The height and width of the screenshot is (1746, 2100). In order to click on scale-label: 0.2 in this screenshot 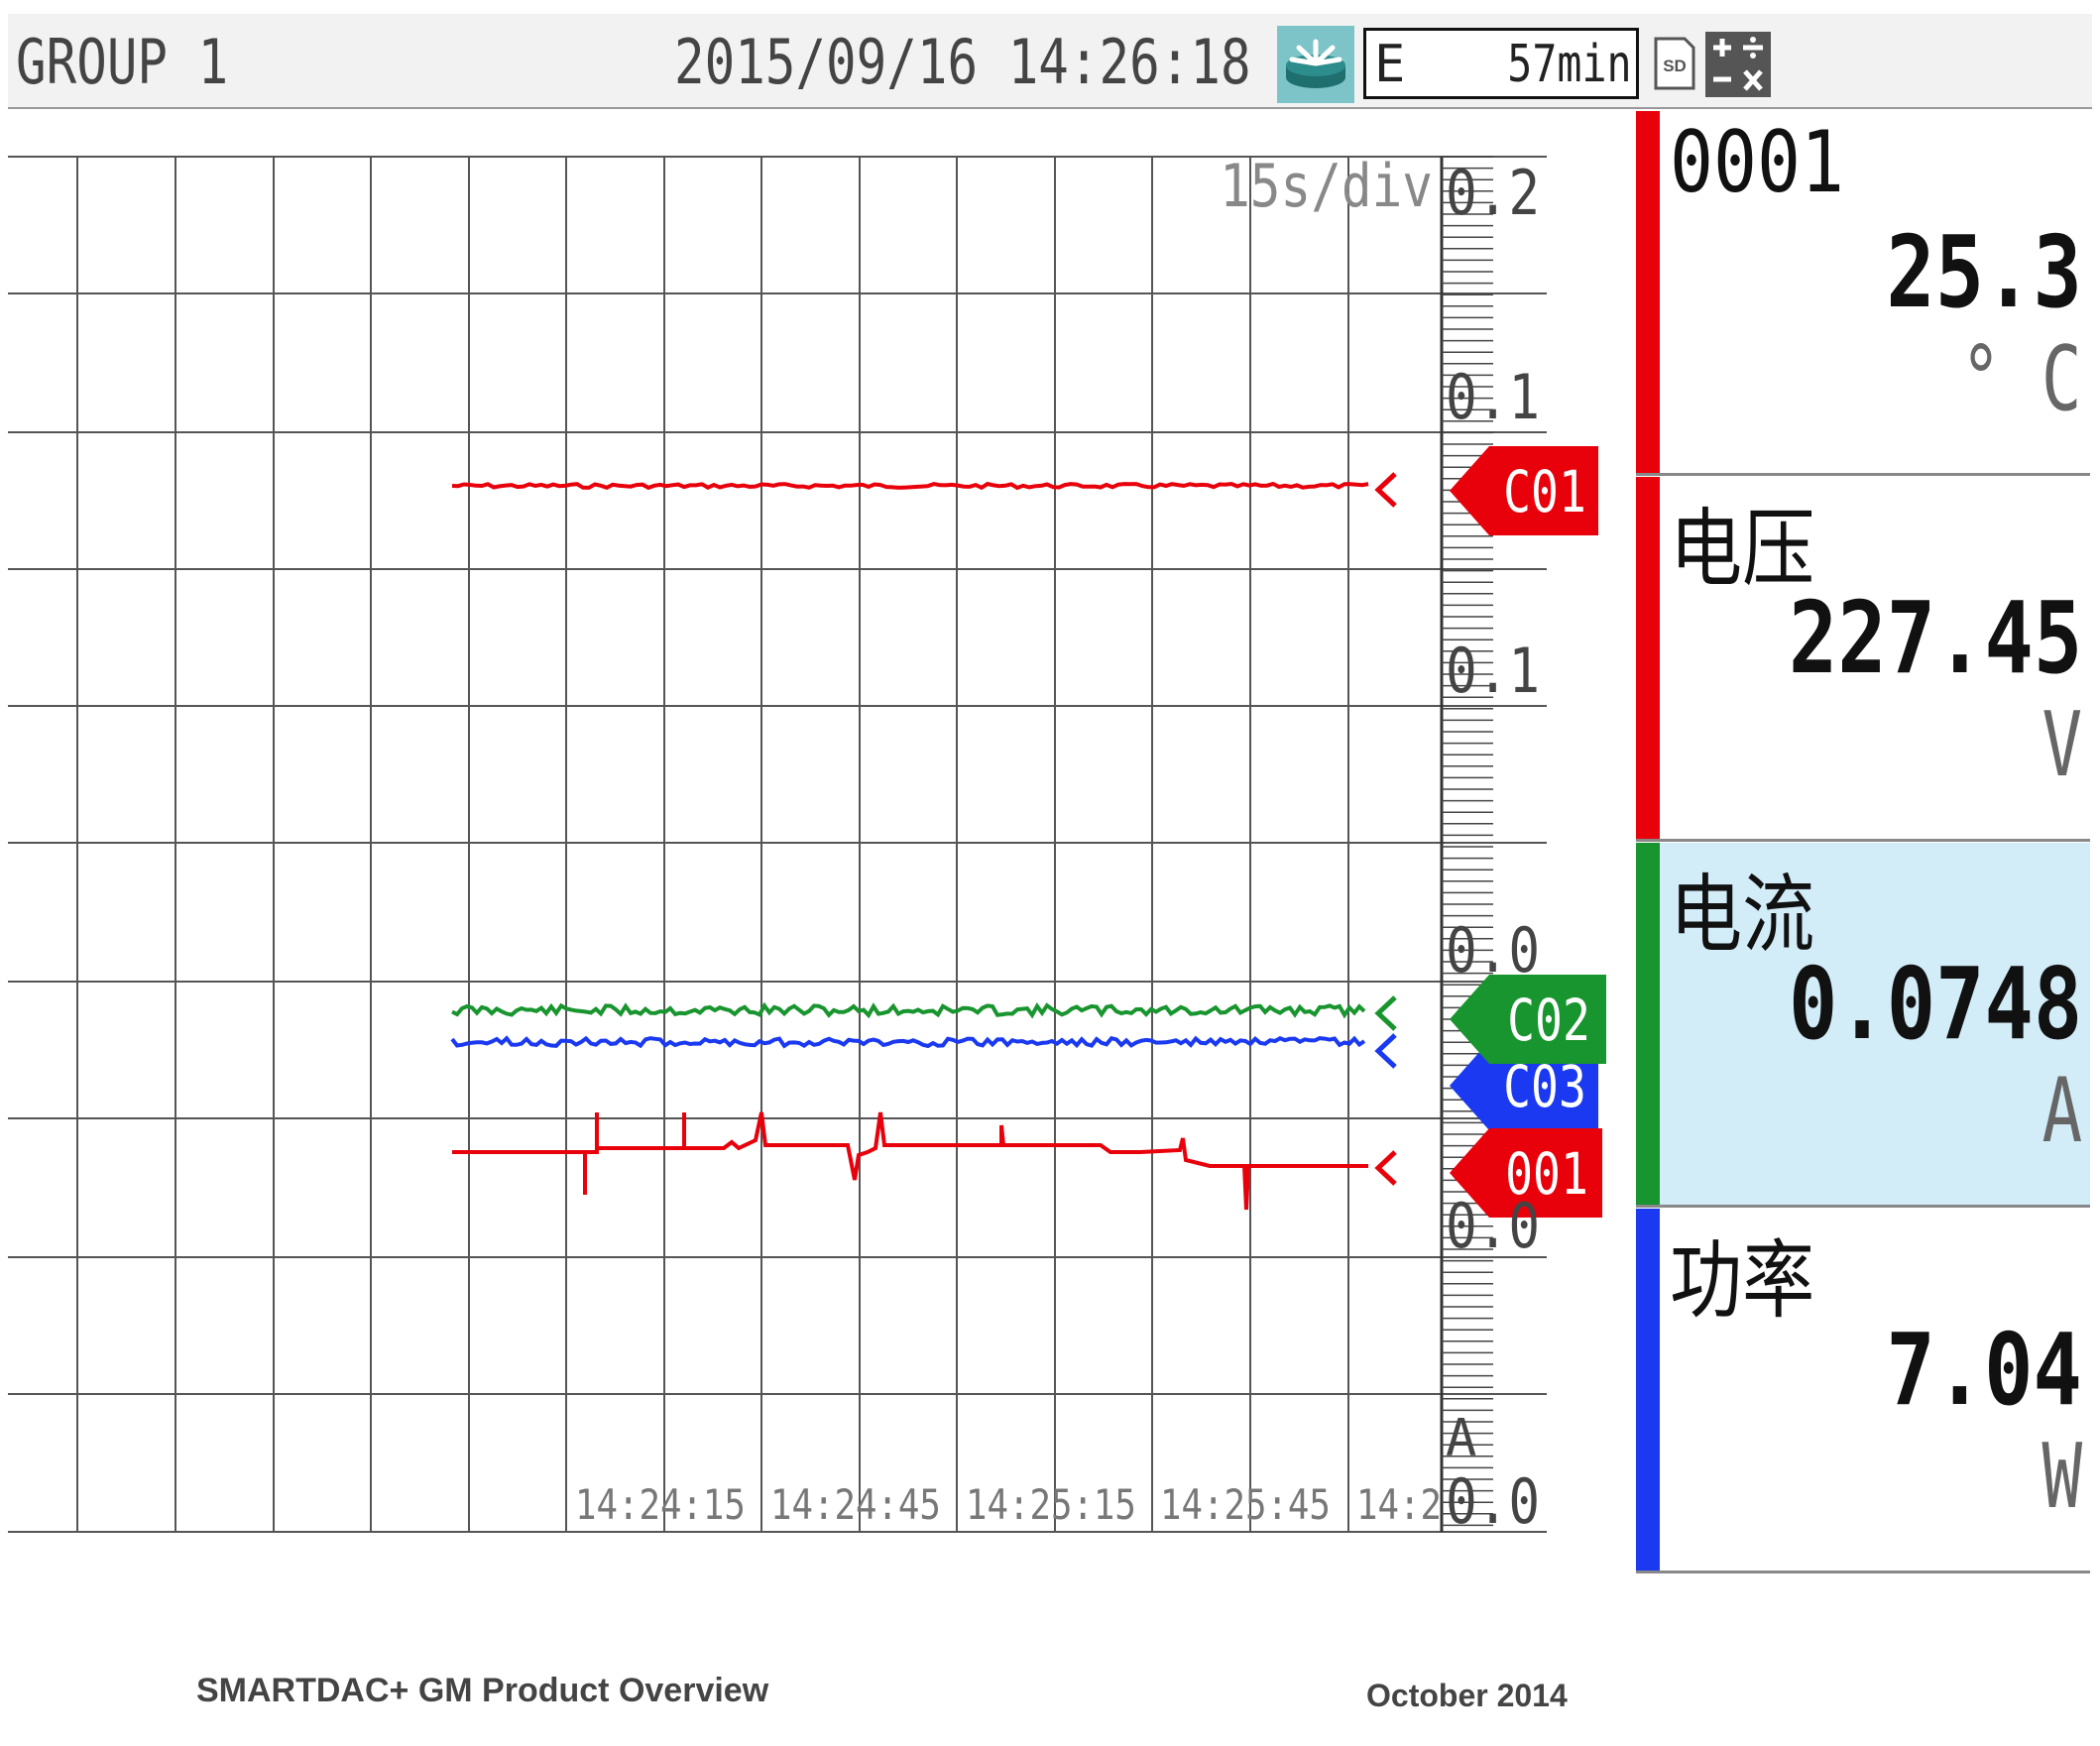, I will do `click(1493, 193)`.